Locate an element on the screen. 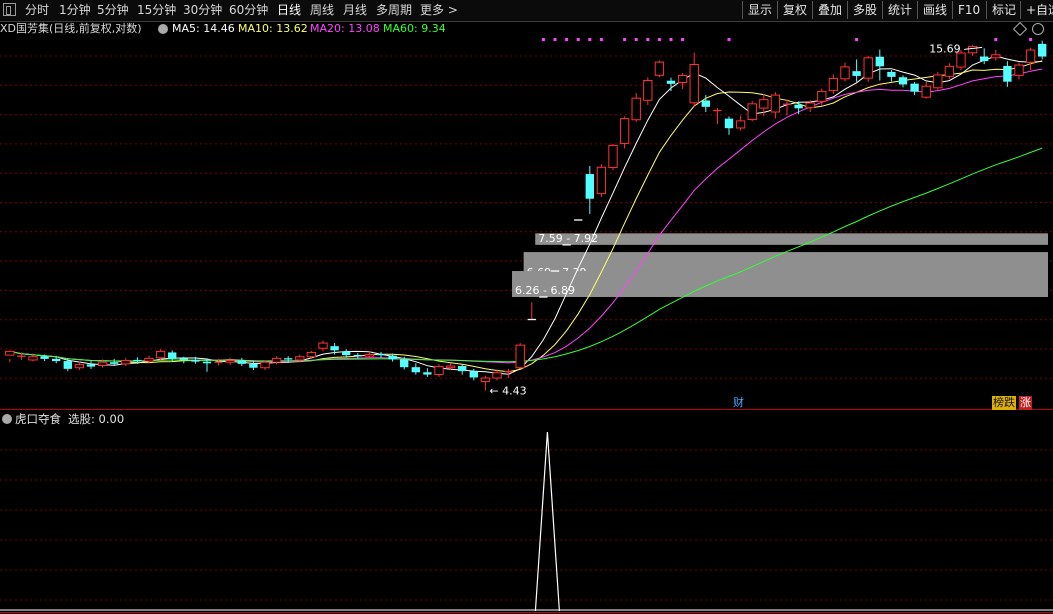 Image resolution: width=1053 pixels, height=614 pixels. gap-label: 7.59 - 7.92 is located at coordinates (568, 238).